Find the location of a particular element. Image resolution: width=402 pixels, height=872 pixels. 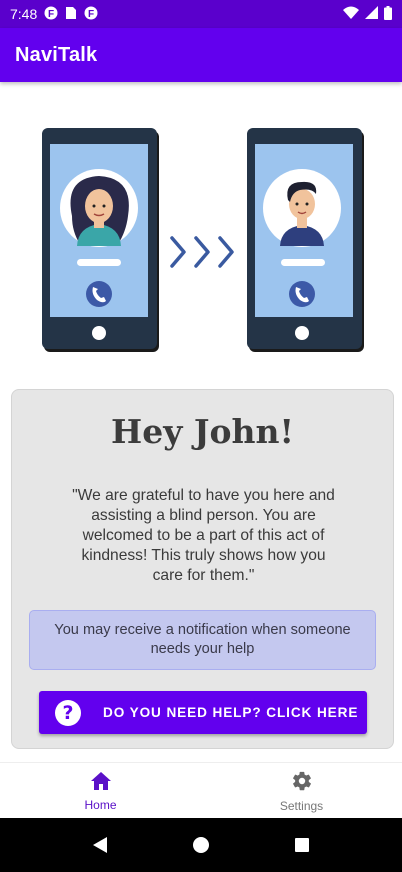

cellular-signal-icon is located at coordinates (371, 14).